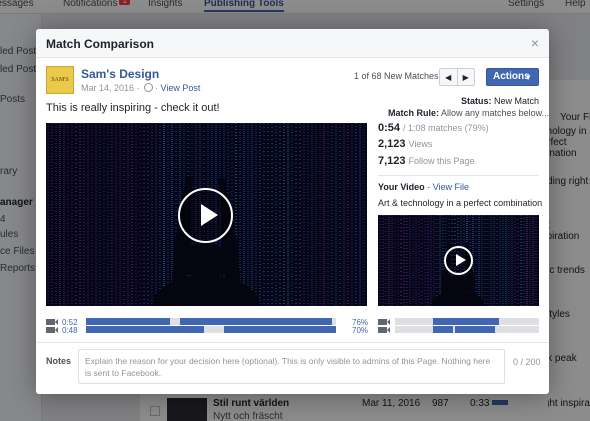  What do you see at coordinates (396, 76) in the screenshot?
I see `match-counter: 1 of 68 New Matches` at bounding box center [396, 76].